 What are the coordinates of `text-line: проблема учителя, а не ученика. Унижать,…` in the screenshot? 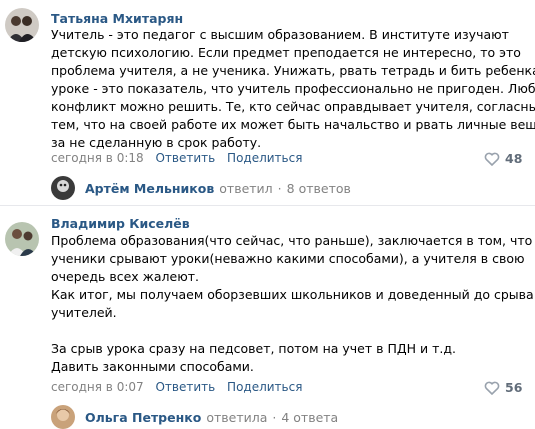 It's located at (293, 70).